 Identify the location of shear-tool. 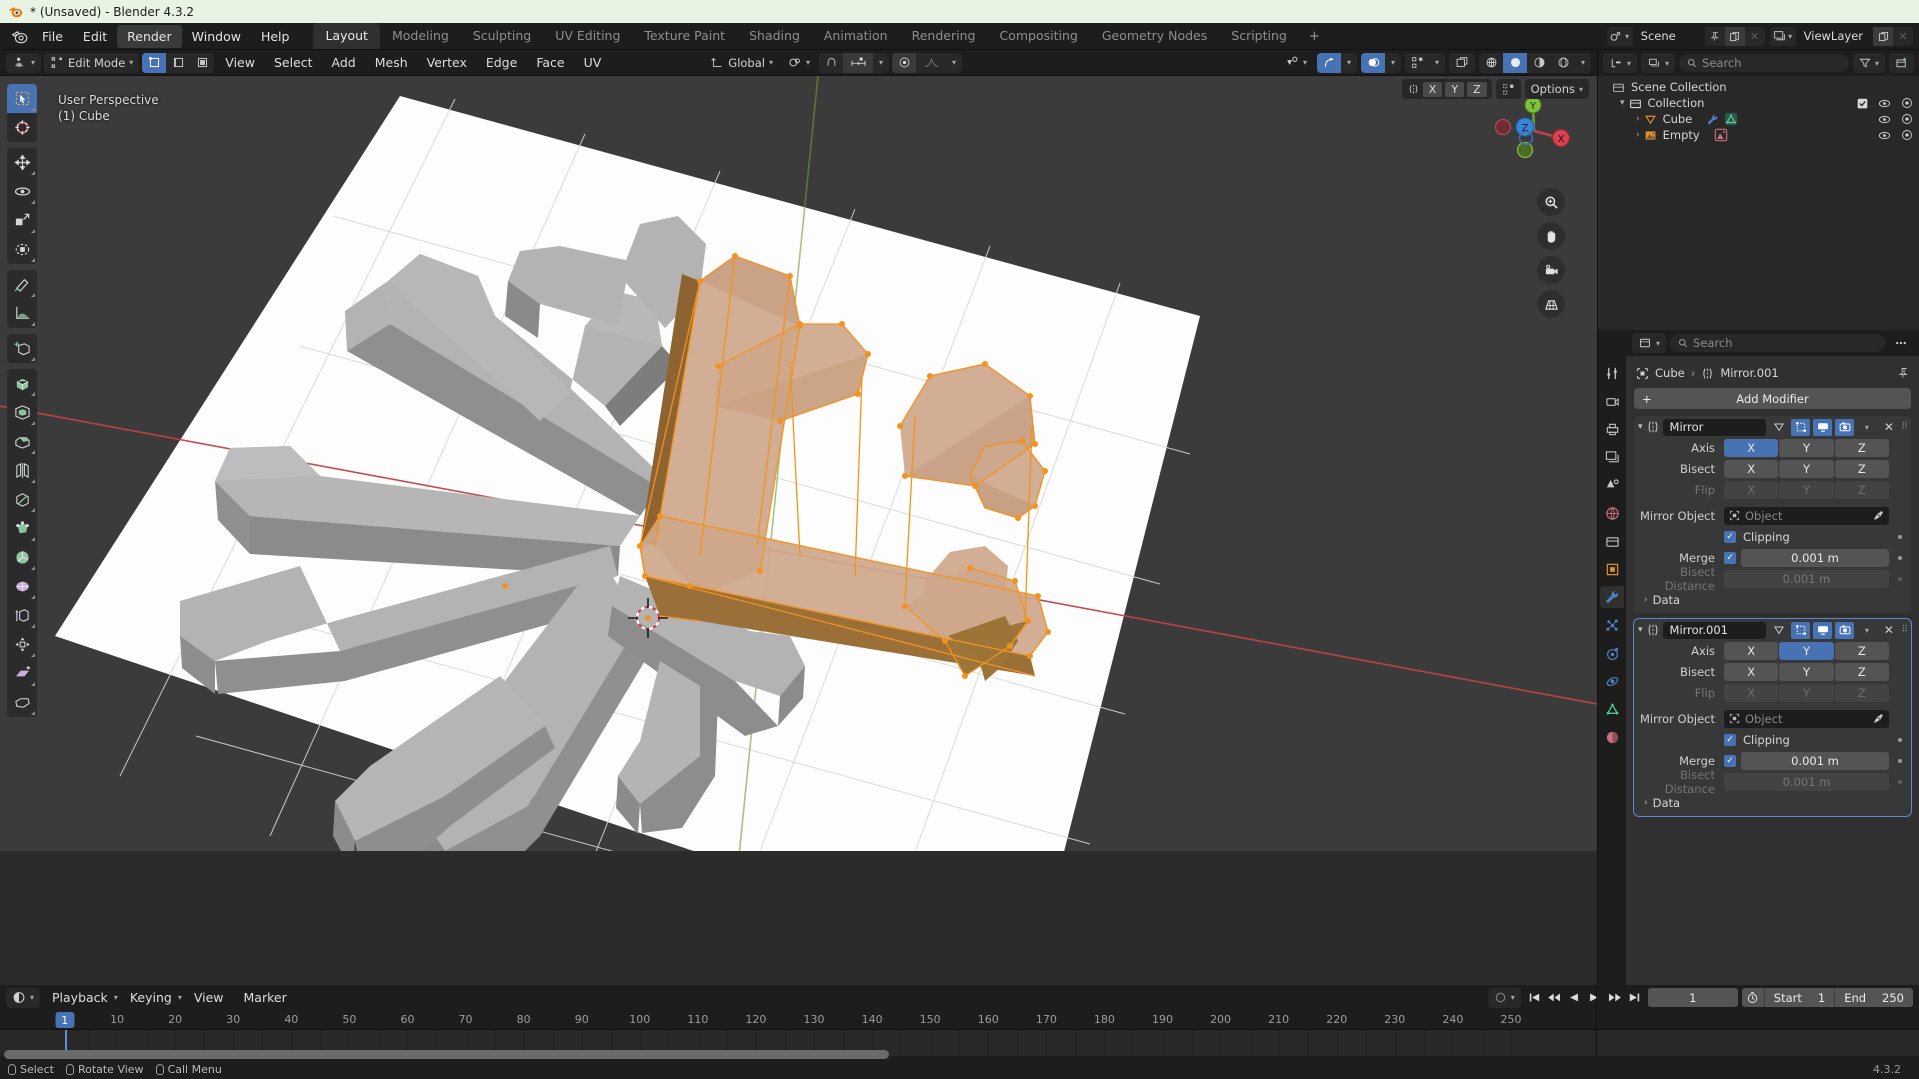
(22, 673).